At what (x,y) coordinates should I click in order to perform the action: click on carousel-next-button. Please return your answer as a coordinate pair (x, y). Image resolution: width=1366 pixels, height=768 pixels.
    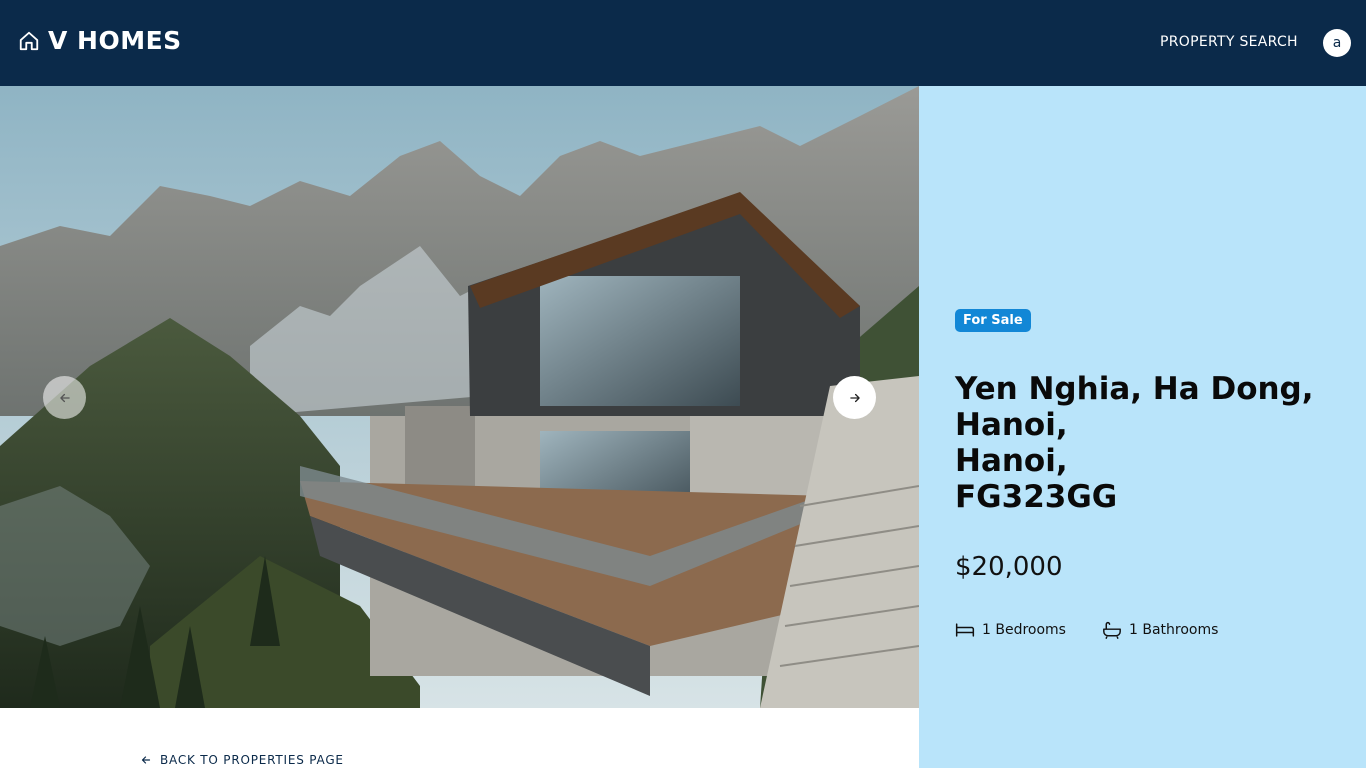
    Looking at the image, I should click on (854, 397).